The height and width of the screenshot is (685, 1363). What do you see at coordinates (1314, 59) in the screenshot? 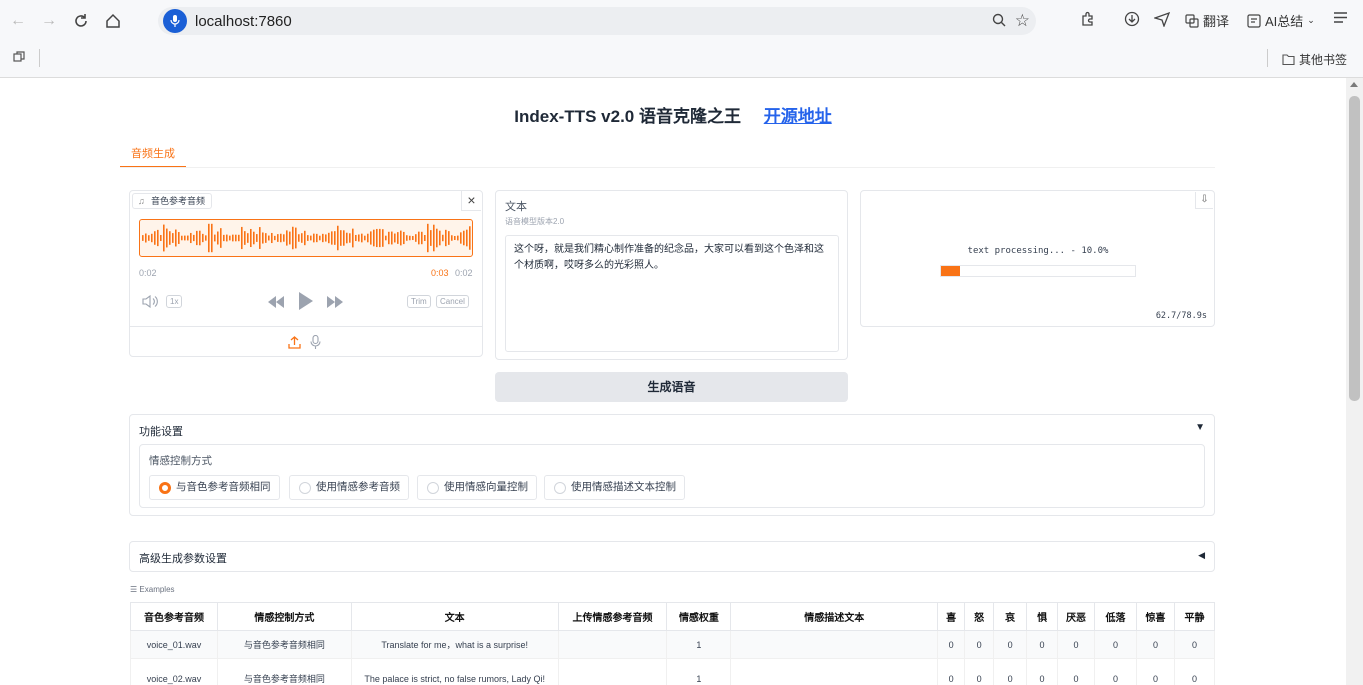
I see `other-bookmarks: 其他书签` at bounding box center [1314, 59].